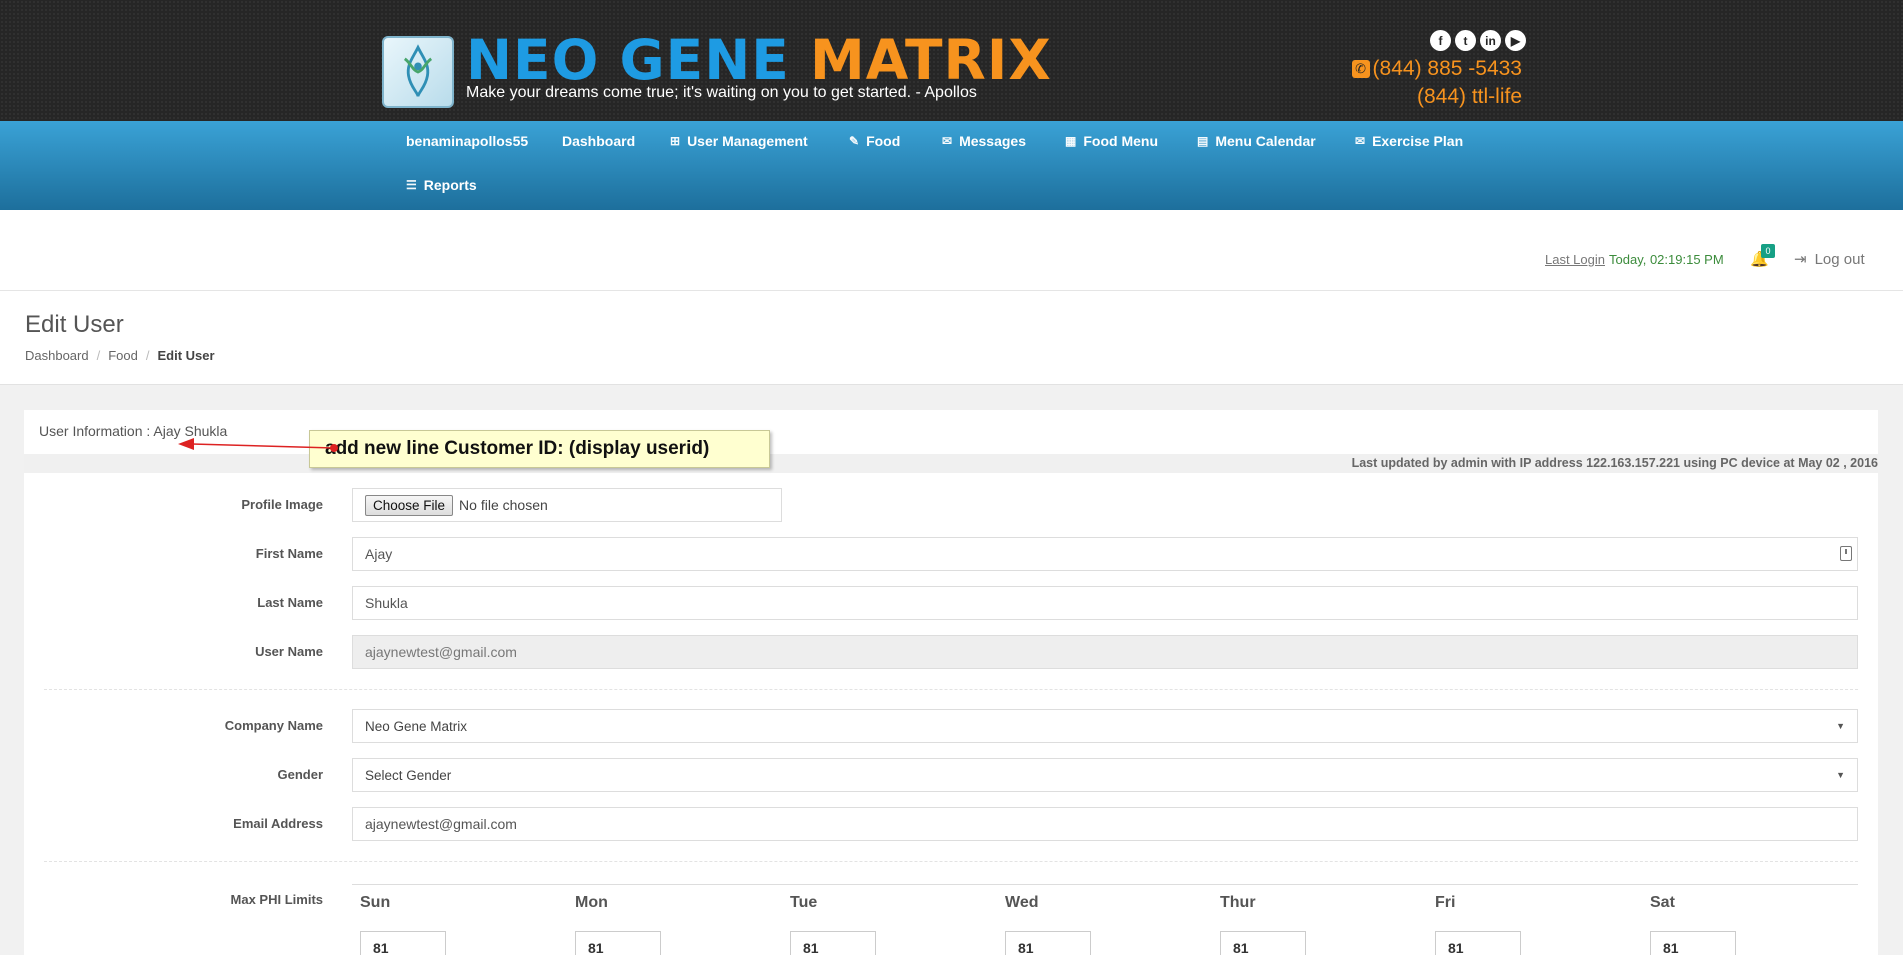 This screenshot has width=1903, height=955. What do you see at coordinates (1263, 943) in the screenshot?
I see `phi-input-thur: 81` at bounding box center [1263, 943].